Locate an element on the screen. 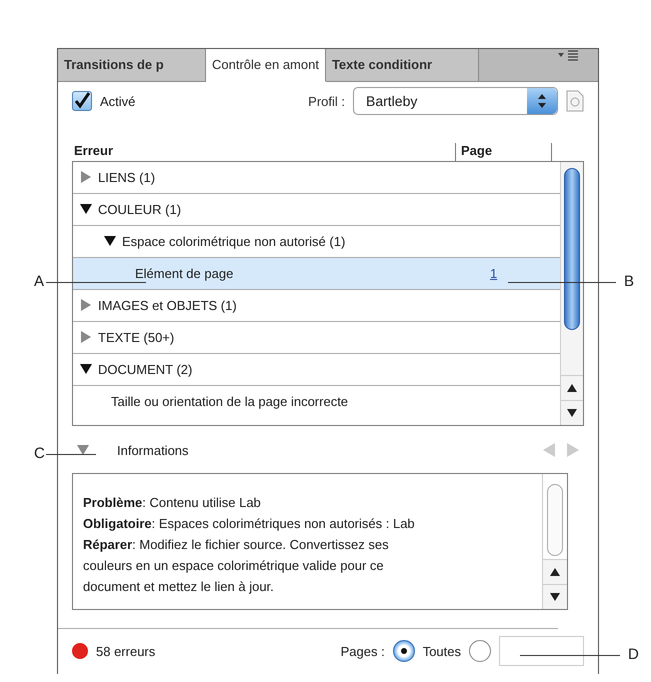 This screenshot has width=651, height=682. callout-label: A is located at coordinates (39, 281).